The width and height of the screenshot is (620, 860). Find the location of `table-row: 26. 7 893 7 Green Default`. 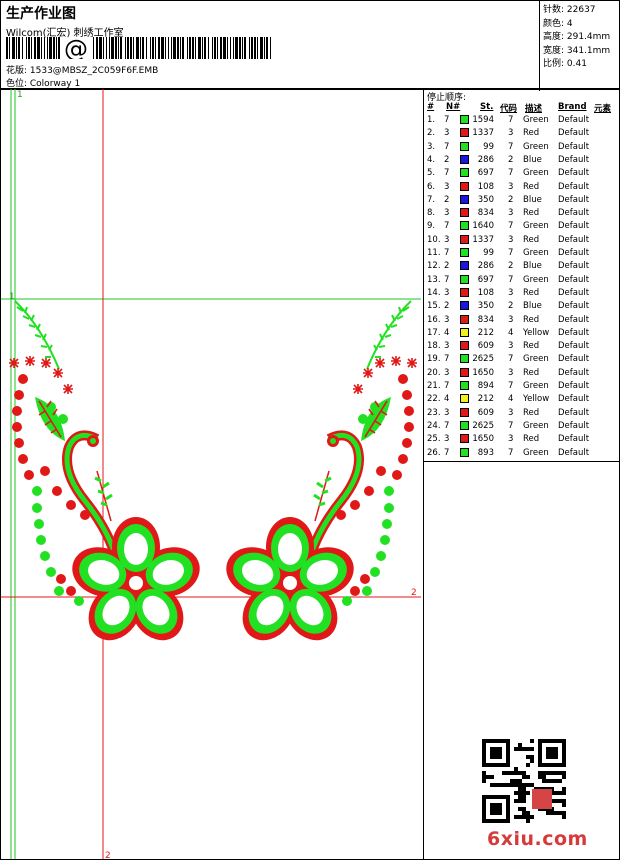

table-row: 26. 7 893 7 Green Default is located at coordinates (522, 454).